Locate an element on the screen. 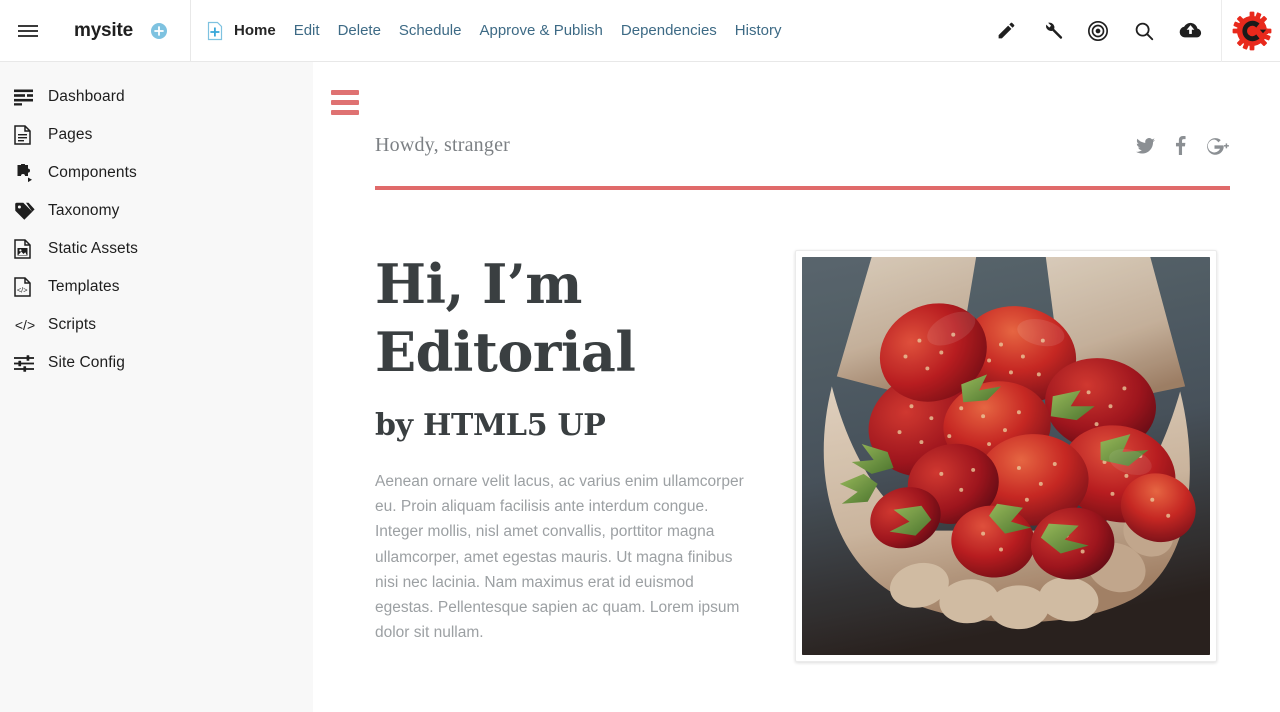 The height and width of the screenshot is (712, 1280). sidebar-item-scripts: </> Scripts is located at coordinates (156, 325).